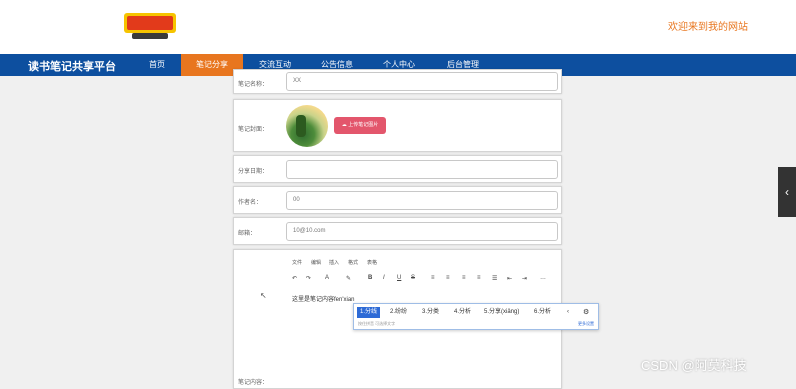 Image resolution: width=796 pixels, height=389 pixels. What do you see at coordinates (370, 278) in the screenshot?
I see `bold-icon: B` at bounding box center [370, 278].